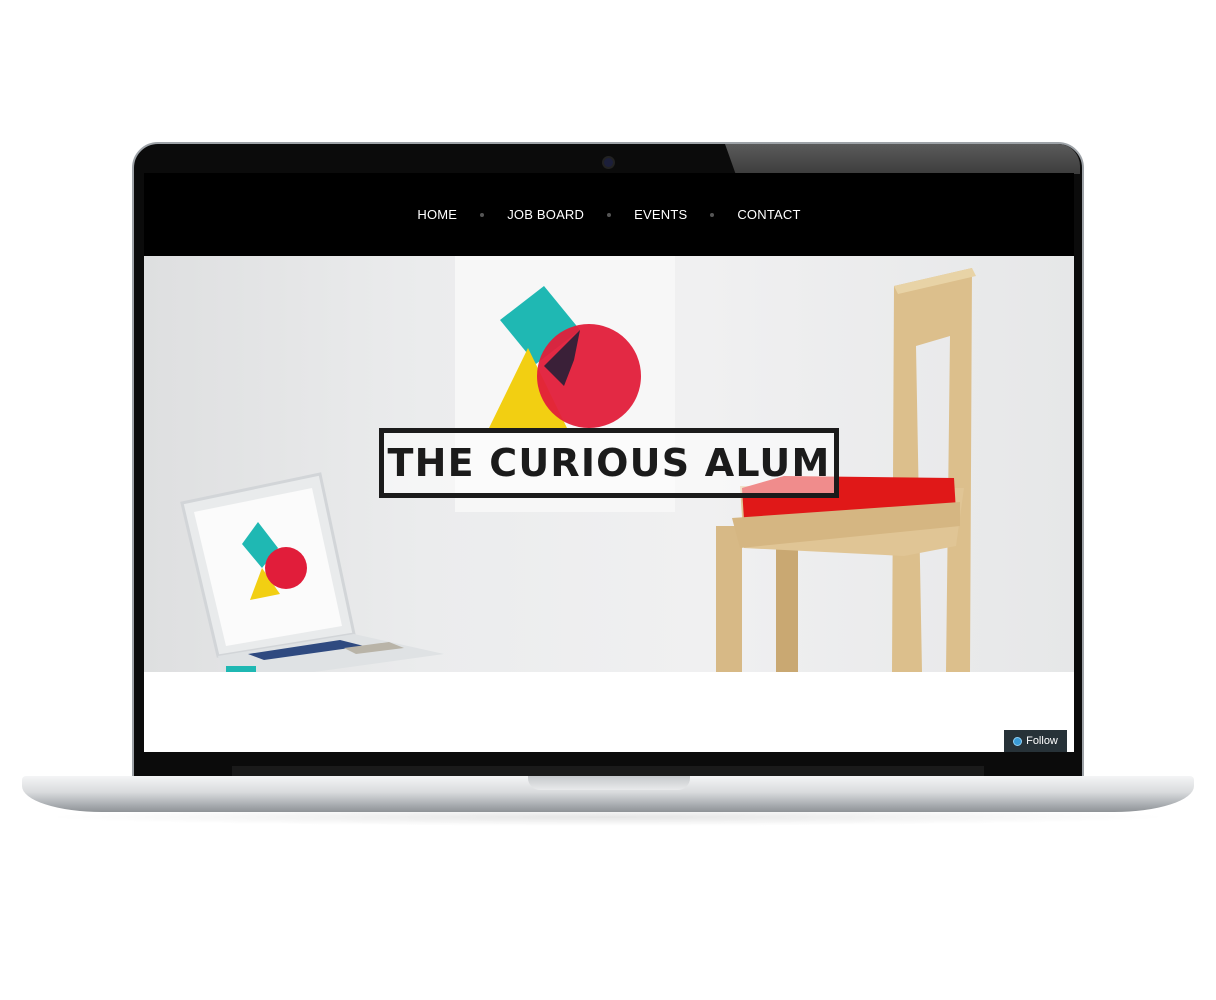 The width and height of the screenshot is (1216, 1000). I want to click on site-title-box: THE CURIOUS ALUM, so click(609, 463).